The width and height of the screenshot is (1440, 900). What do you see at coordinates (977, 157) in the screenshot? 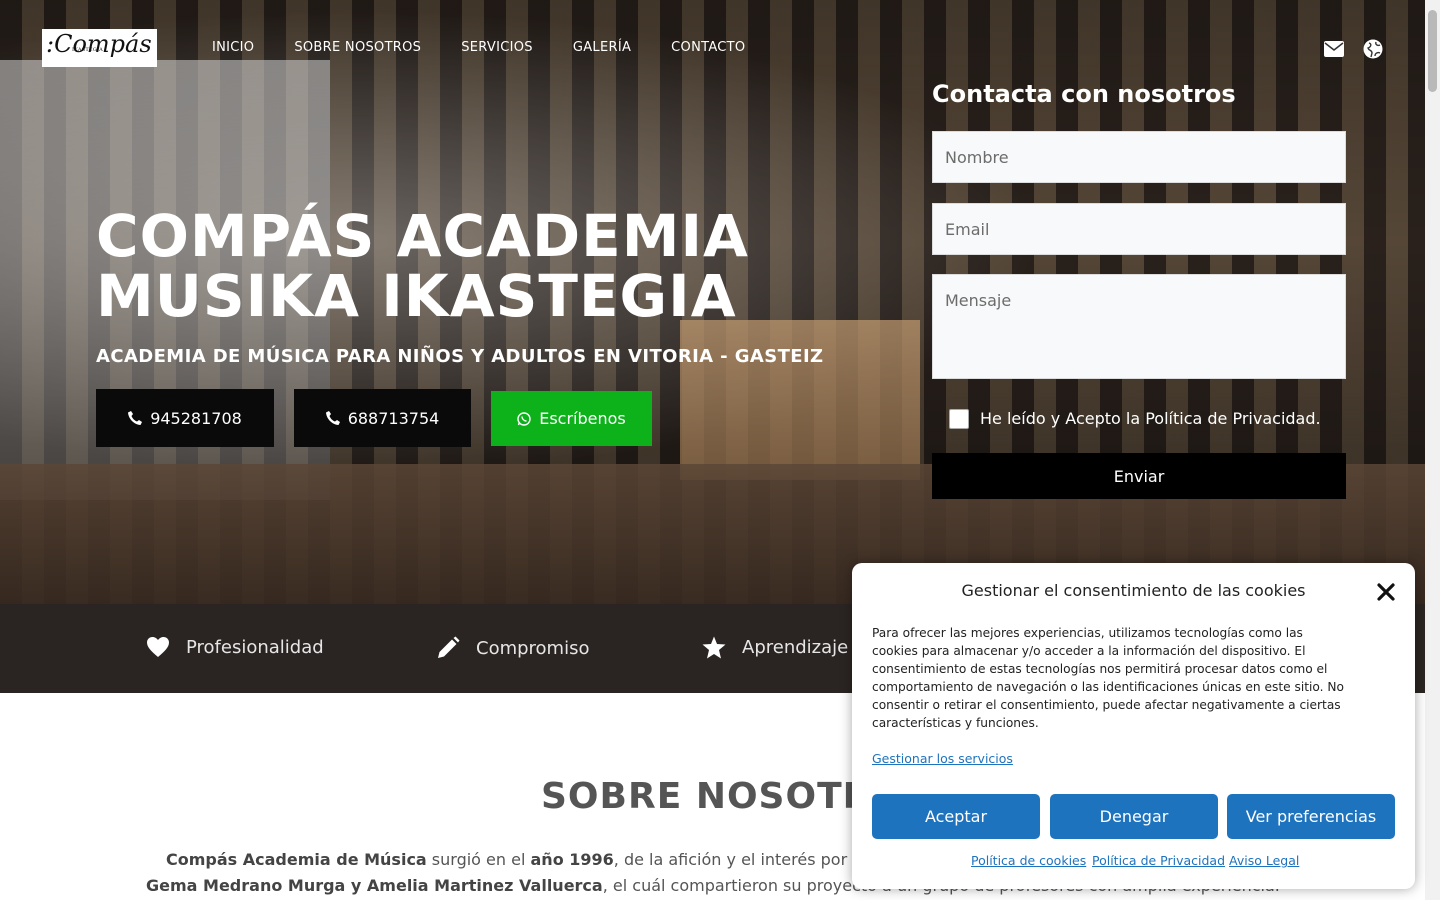
I see `name-placeholder: Nombre` at bounding box center [977, 157].